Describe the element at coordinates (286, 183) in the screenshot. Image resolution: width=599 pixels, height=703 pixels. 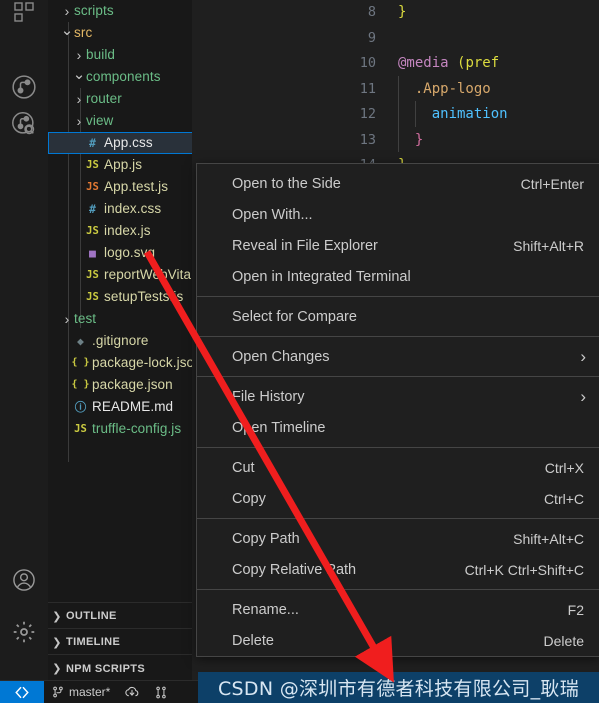
I see `menu-item-label: Open to the Side` at that location.